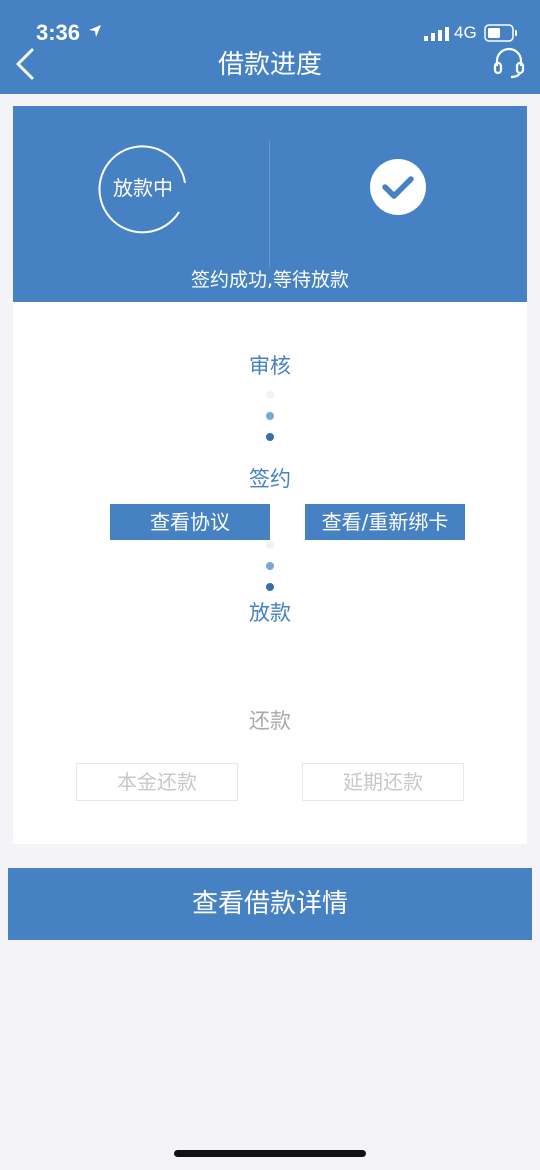 This screenshot has height=1170, width=540. What do you see at coordinates (95, 31) in the screenshot?
I see `location-arrow-icon` at bounding box center [95, 31].